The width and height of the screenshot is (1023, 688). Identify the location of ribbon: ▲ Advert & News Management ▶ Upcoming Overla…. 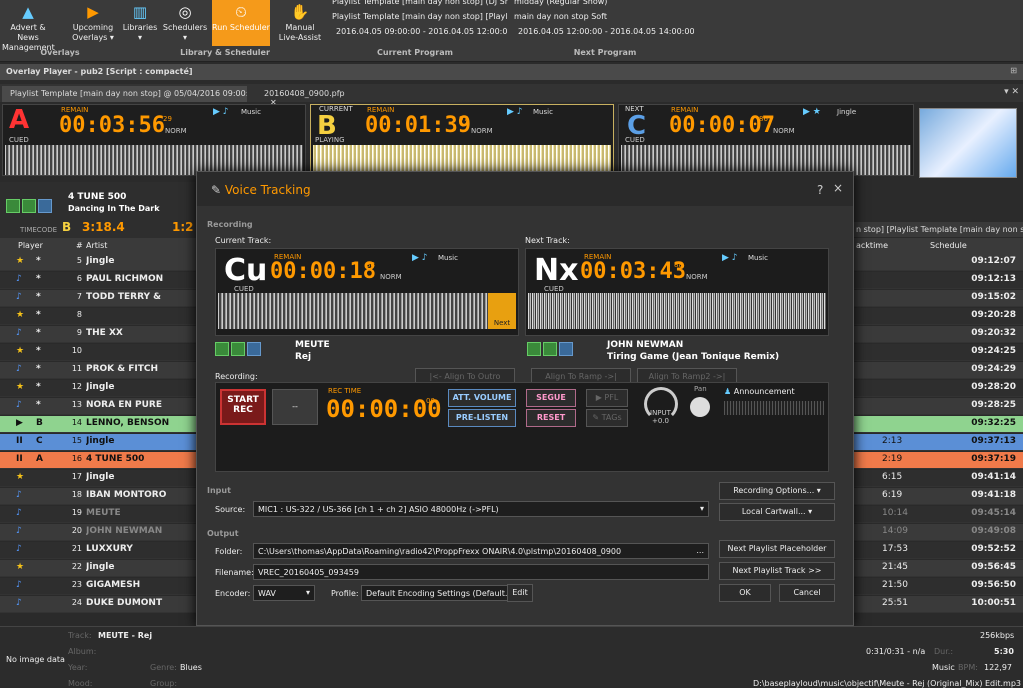
(511, 31).